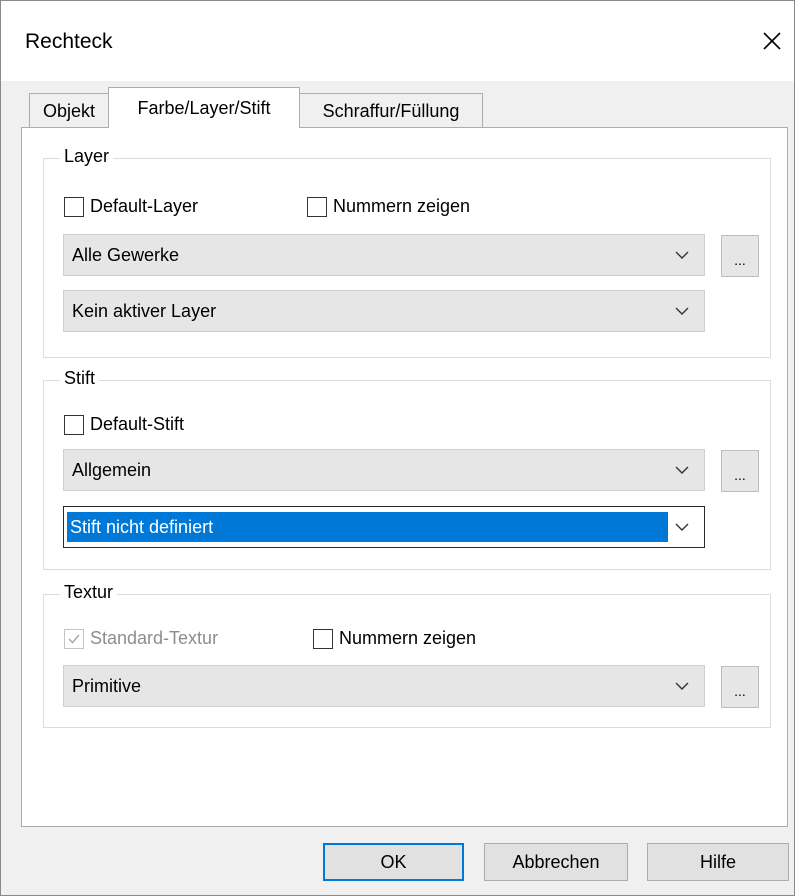 This screenshot has width=795, height=896. Describe the element at coordinates (384, 311) in the screenshot. I see `active-layer-select: Kein aktiver Layer` at that location.